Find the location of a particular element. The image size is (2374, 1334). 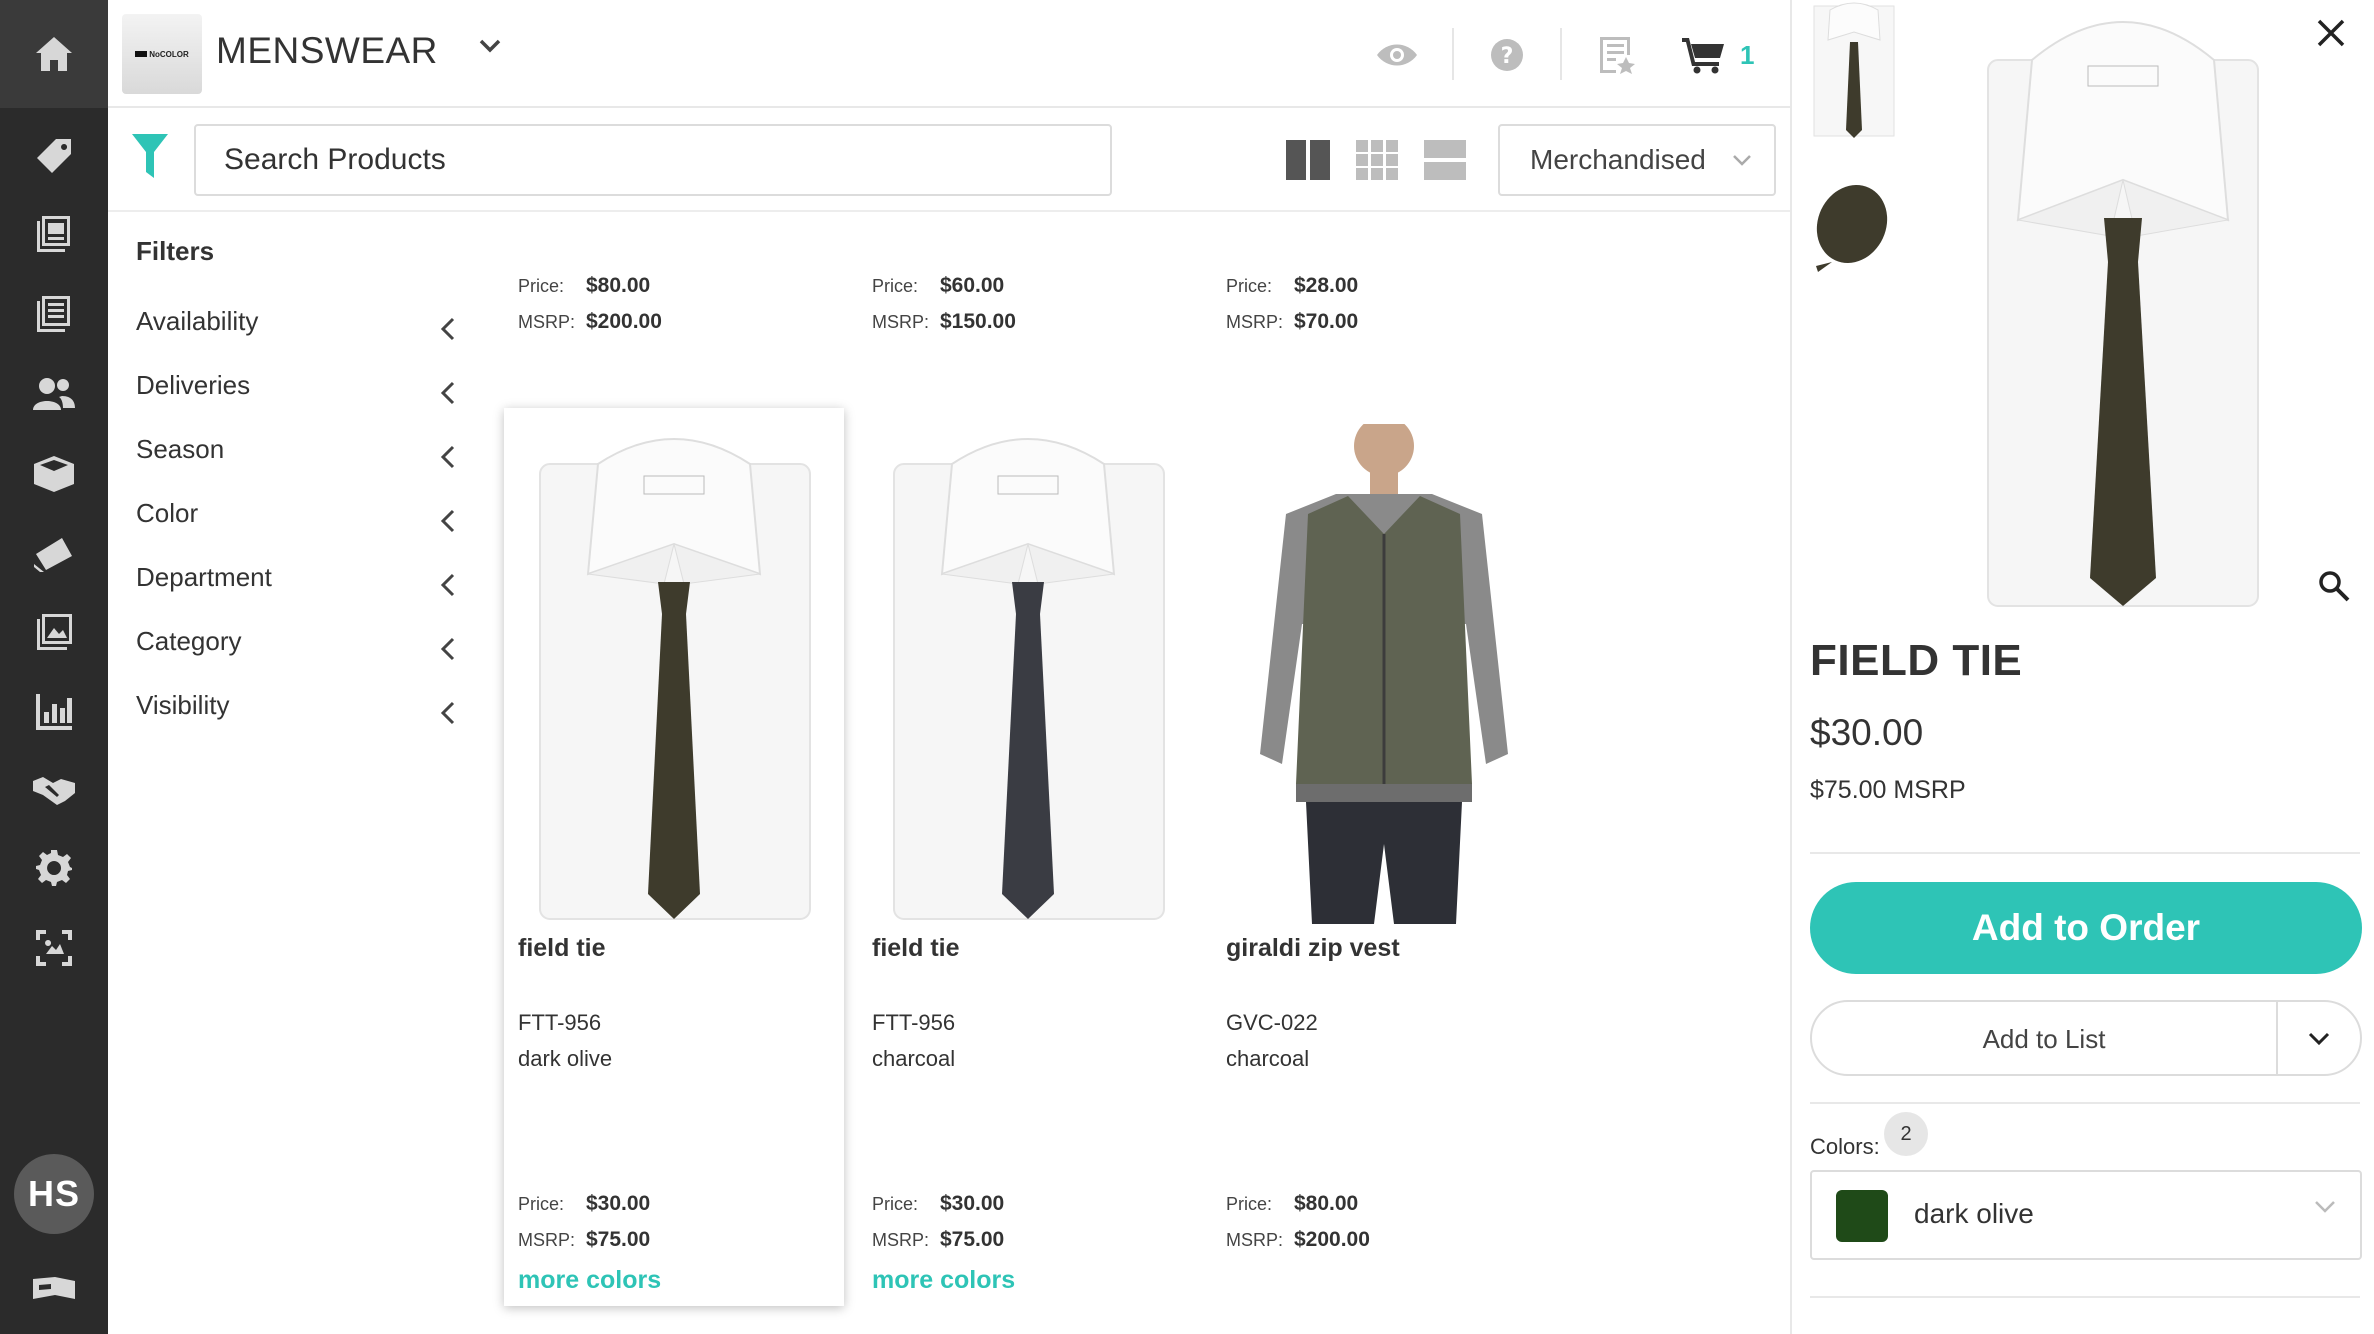

toolbar-divider is located at coordinates (1453, 54).